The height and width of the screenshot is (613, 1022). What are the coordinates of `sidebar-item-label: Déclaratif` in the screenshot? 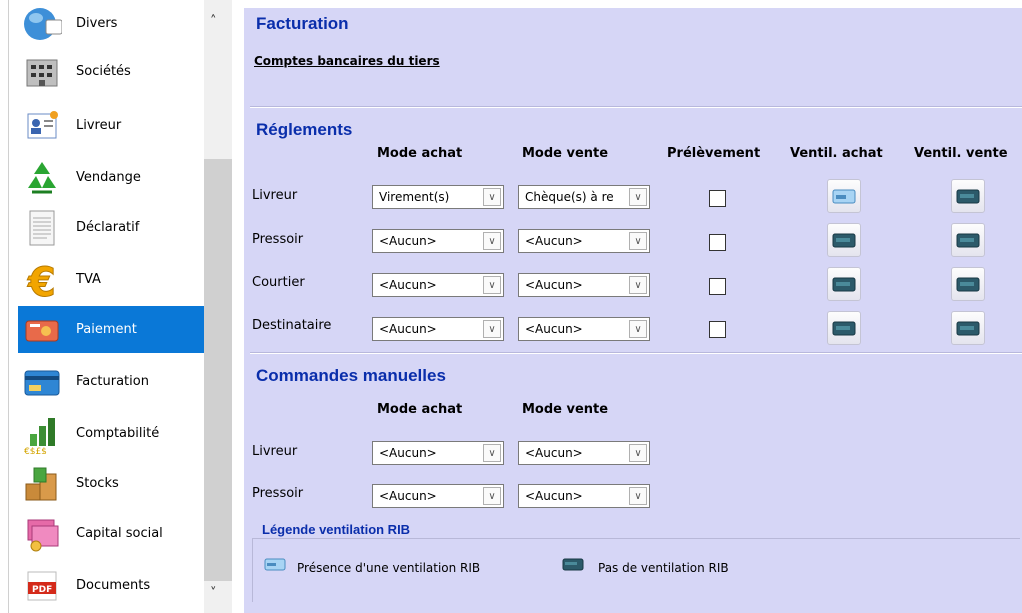 It's located at (108, 227).